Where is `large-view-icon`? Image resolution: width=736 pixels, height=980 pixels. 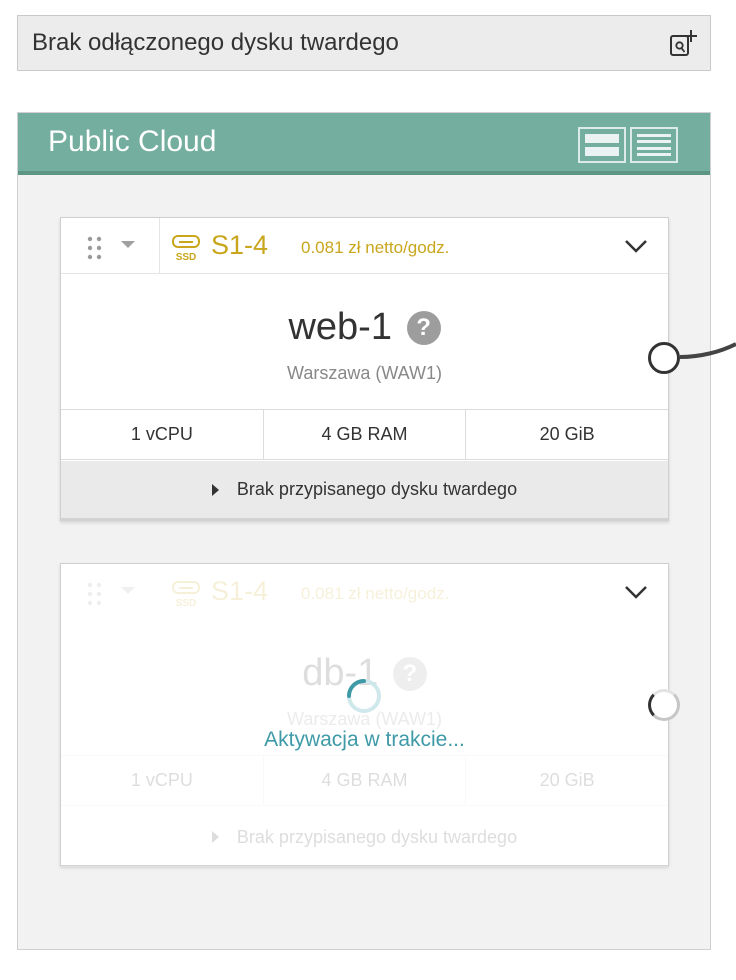 large-view-icon is located at coordinates (602, 145).